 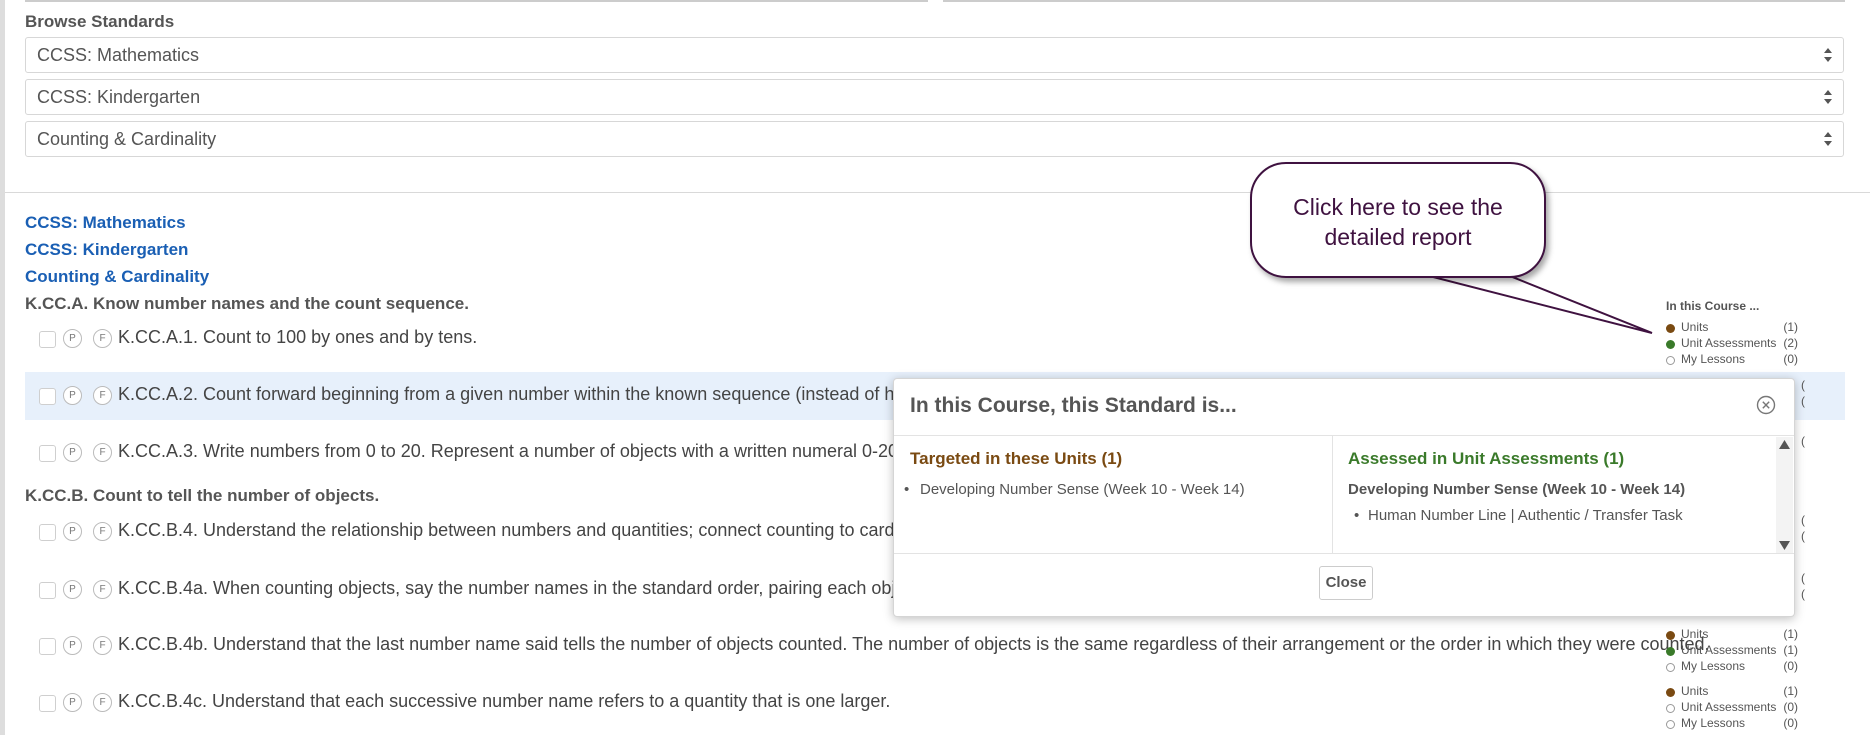 What do you see at coordinates (1695, 327) in the screenshot?
I see `legend-units-label: Units` at bounding box center [1695, 327].